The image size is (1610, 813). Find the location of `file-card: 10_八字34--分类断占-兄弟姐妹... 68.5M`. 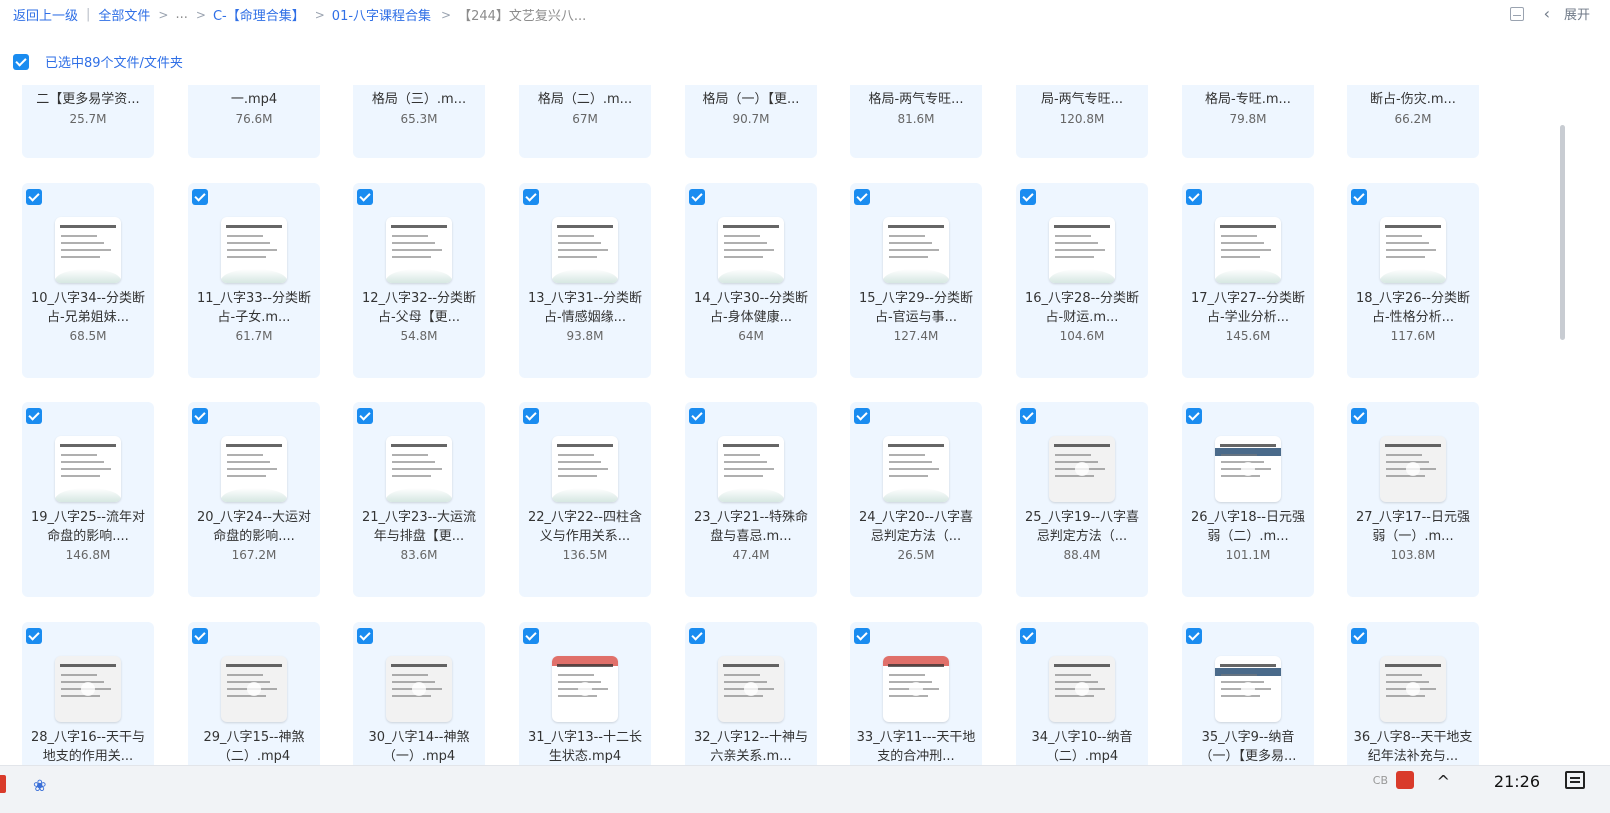

file-card: 10_八字34--分类断占-兄弟姐妹... 68.5M is located at coordinates (88, 280).